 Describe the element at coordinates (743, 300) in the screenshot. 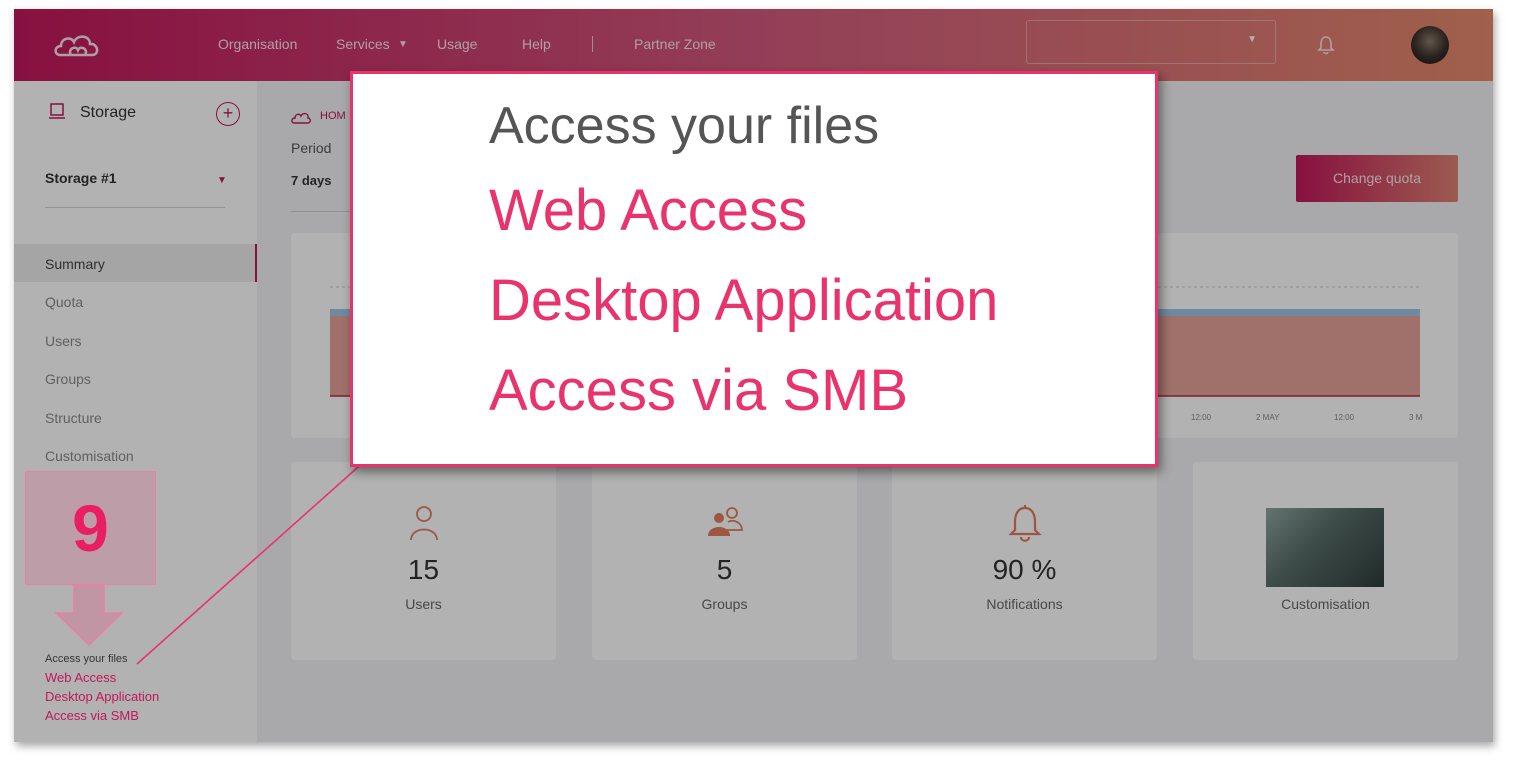

I see `zoom-desktop-application-link: Desktop Application` at that location.